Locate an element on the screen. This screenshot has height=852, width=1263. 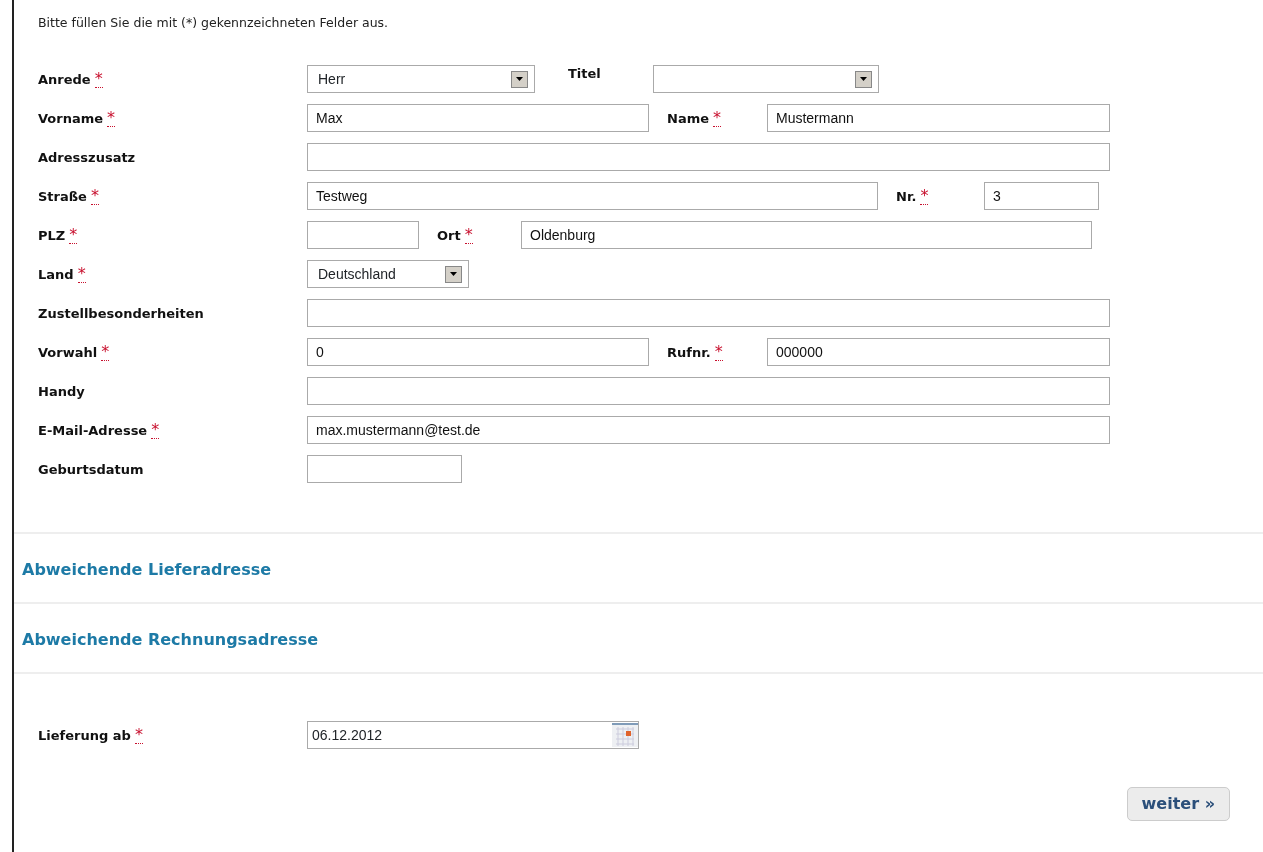
date-field: 06.12.2012 is located at coordinates (473, 735).